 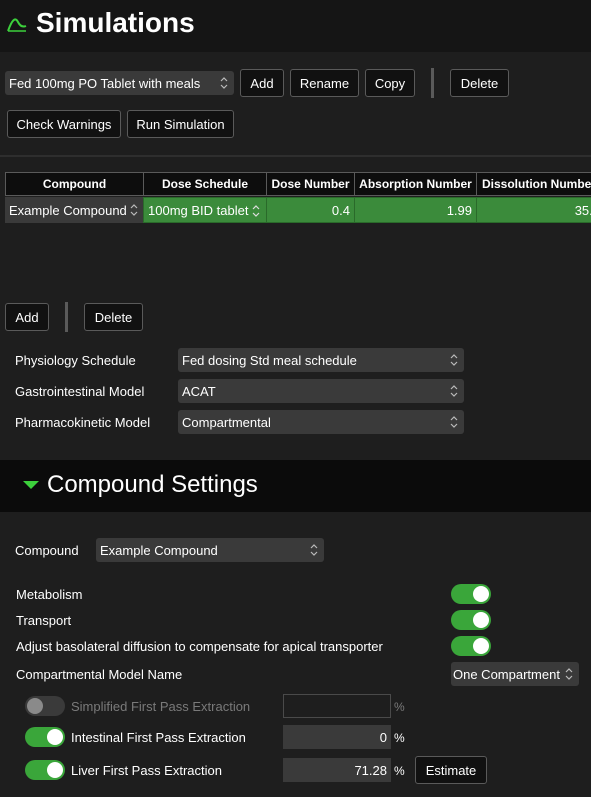 What do you see at coordinates (159, 550) in the screenshot?
I see `compound-select-value: Example Compound` at bounding box center [159, 550].